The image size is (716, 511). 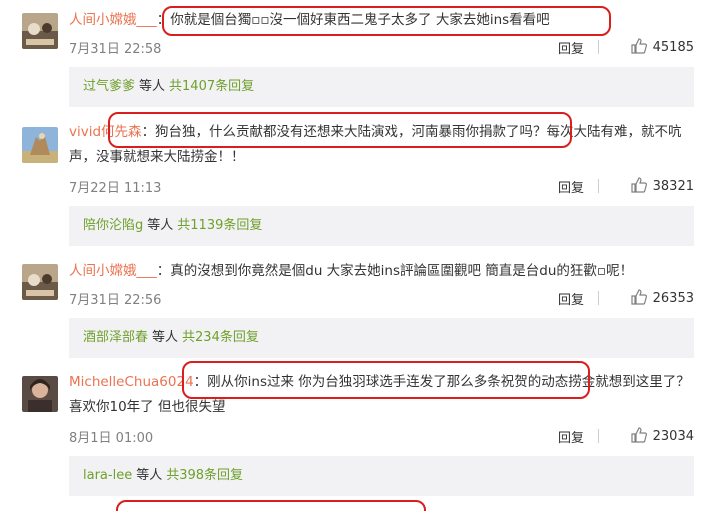 What do you see at coordinates (105, 132) in the screenshot?
I see `username-link: vivid何先森` at bounding box center [105, 132].